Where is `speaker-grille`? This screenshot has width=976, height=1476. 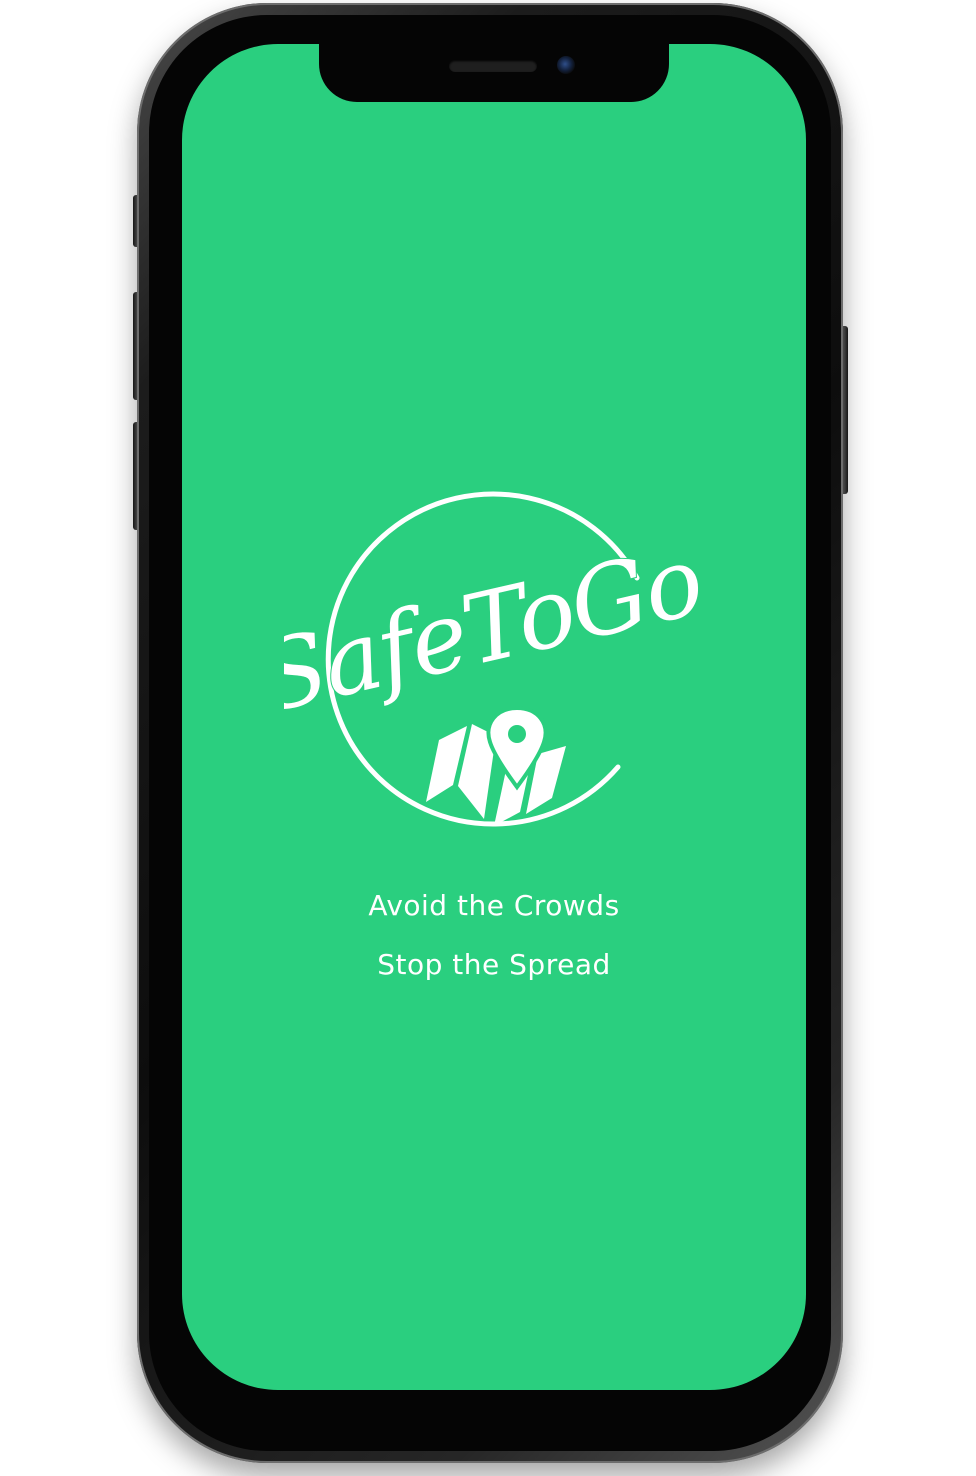
speaker-grille is located at coordinates (493, 66).